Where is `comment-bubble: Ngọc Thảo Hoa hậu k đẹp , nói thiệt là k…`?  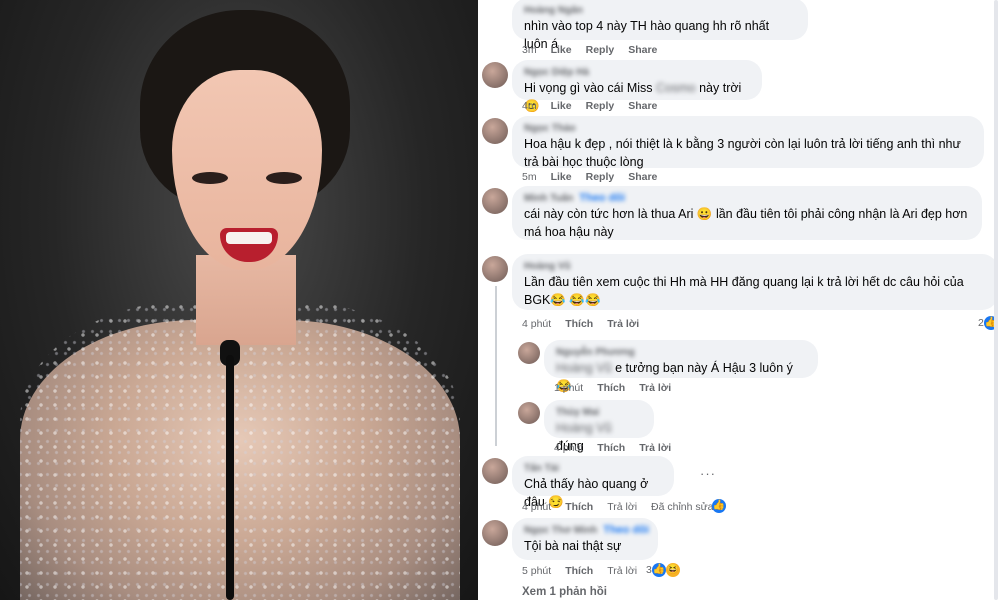 comment-bubble: Ngọc Thảo Hoa hậu k đẹp , nói thiệt là k… is located at coordinates (748, 142).